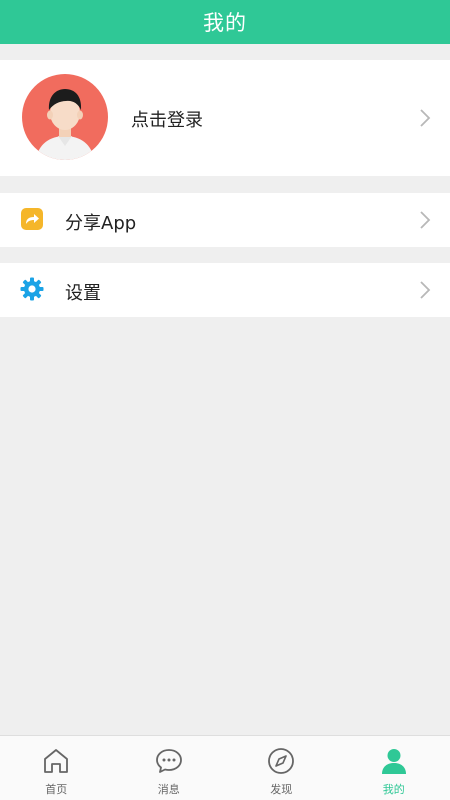  Describe the element at coordinates (393, 761) in the screenshot. I see `user-icon` at that location.